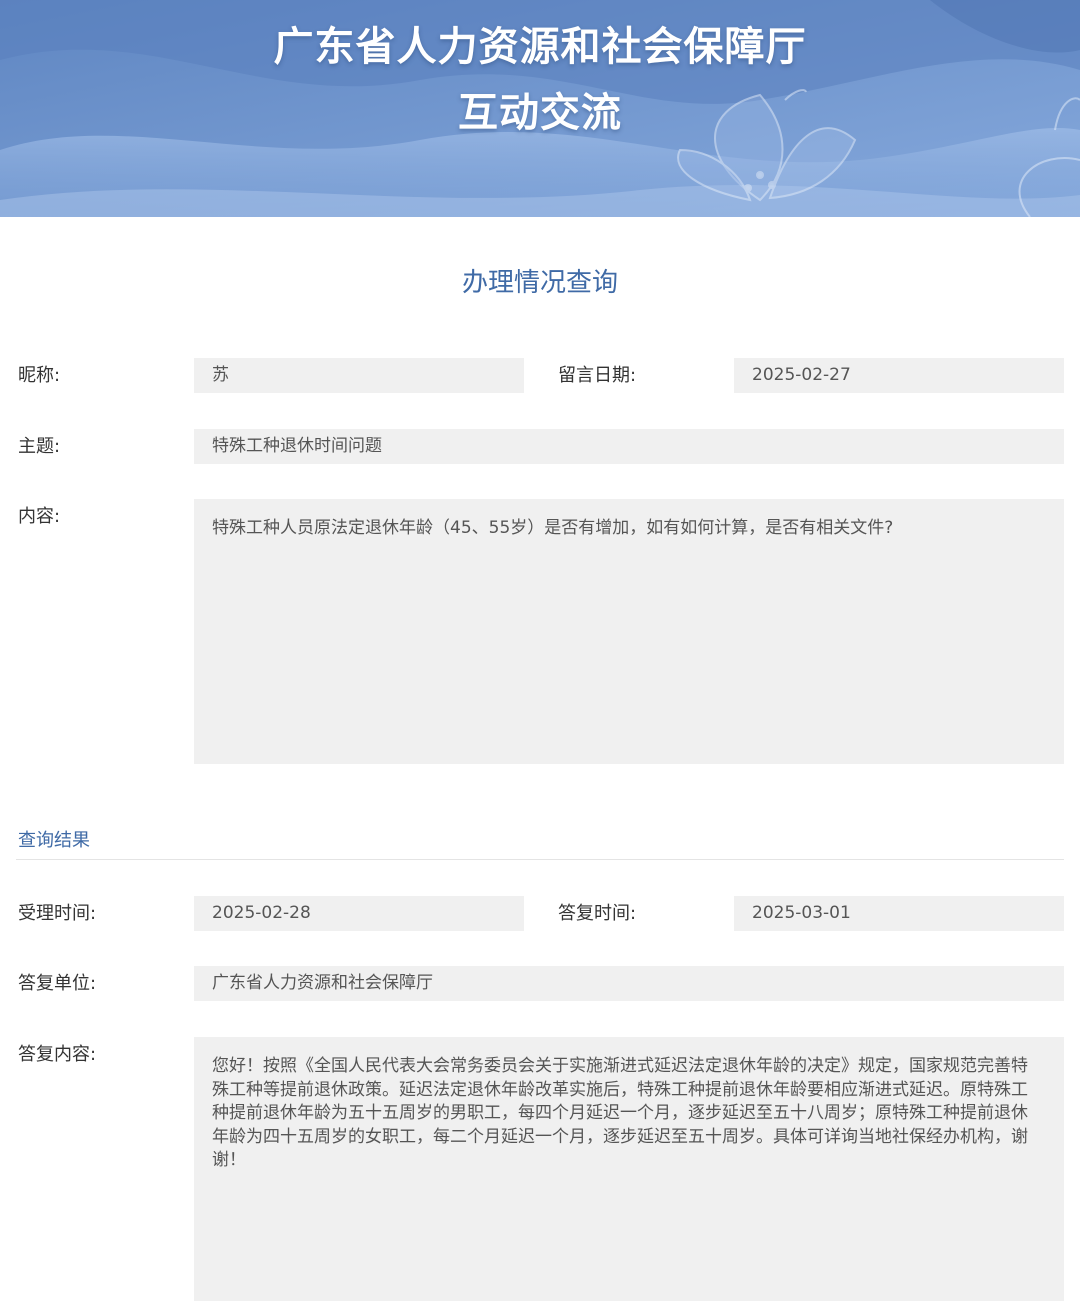 The height and width of the screenshot is (1308, 1080). What do you see at coordinates (629, 983) in the screenshot?
I see `reply-unit-field: 广东省人力资源和社会保障厅` at bounding box center [629, 983].